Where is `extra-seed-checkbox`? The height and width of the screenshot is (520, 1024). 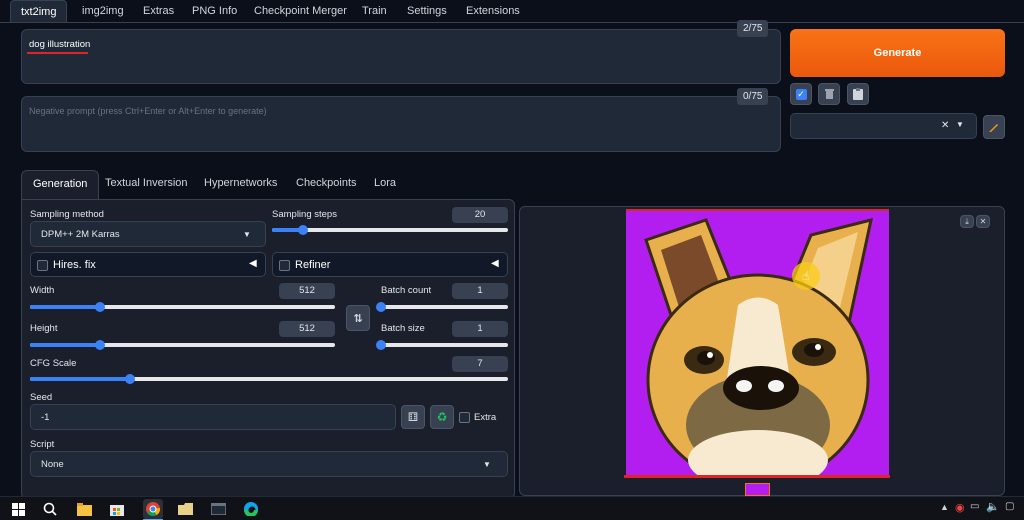 extra-seed-checkbox is located at coordinates (464, 417).